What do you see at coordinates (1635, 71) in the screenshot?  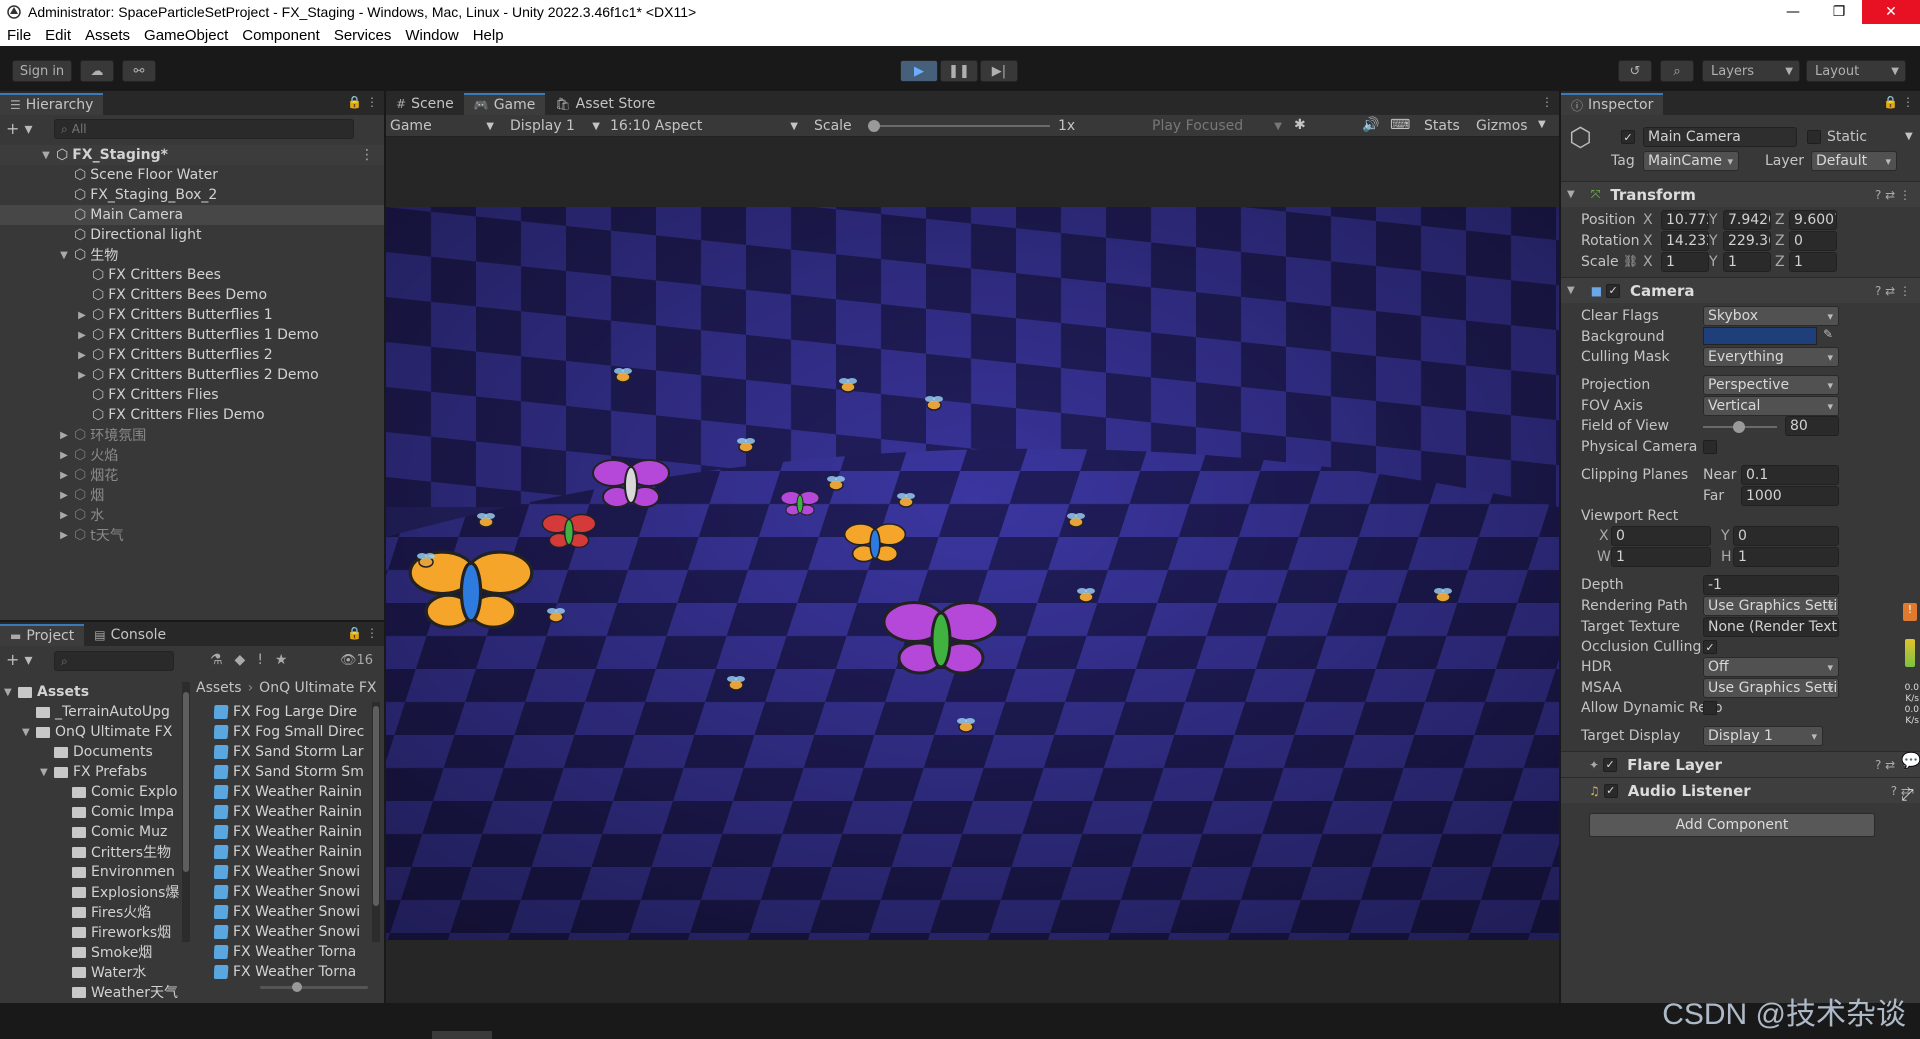 I see `history-button: ↺` at bounding box center [1635, 71].